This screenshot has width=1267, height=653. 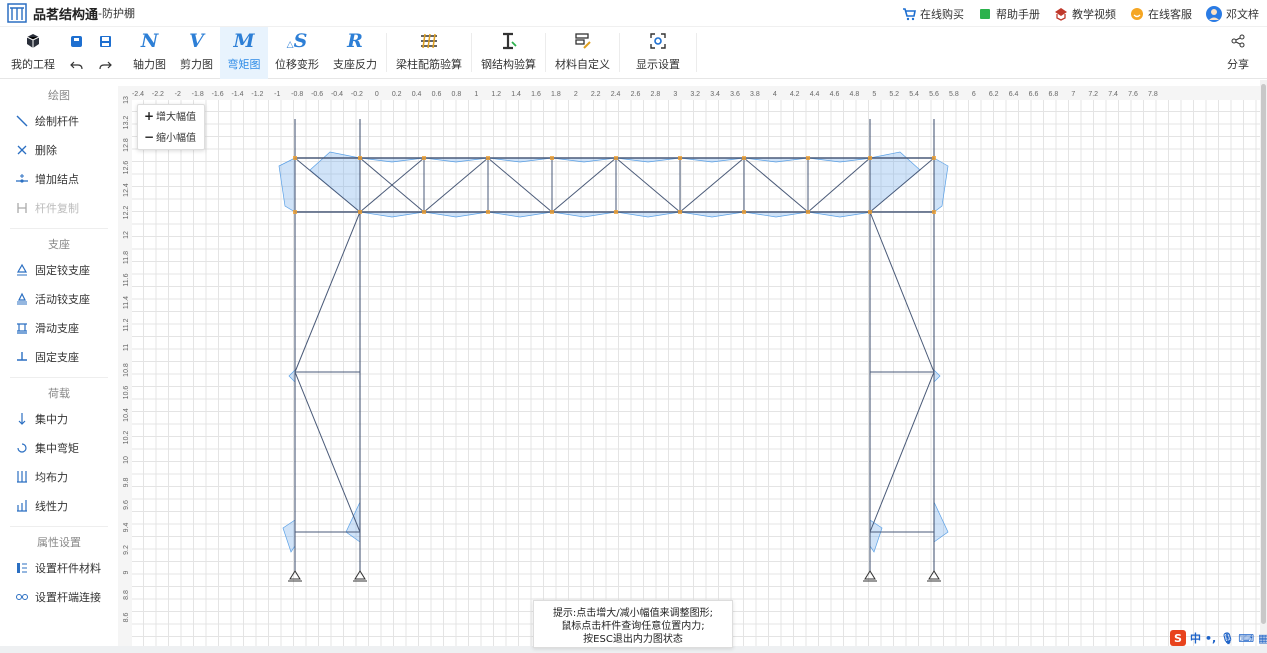 What do you see at coordinates (1238, 53) in the screenshot?
I see `share-button: 分享` at bounding box center [1238, 53].